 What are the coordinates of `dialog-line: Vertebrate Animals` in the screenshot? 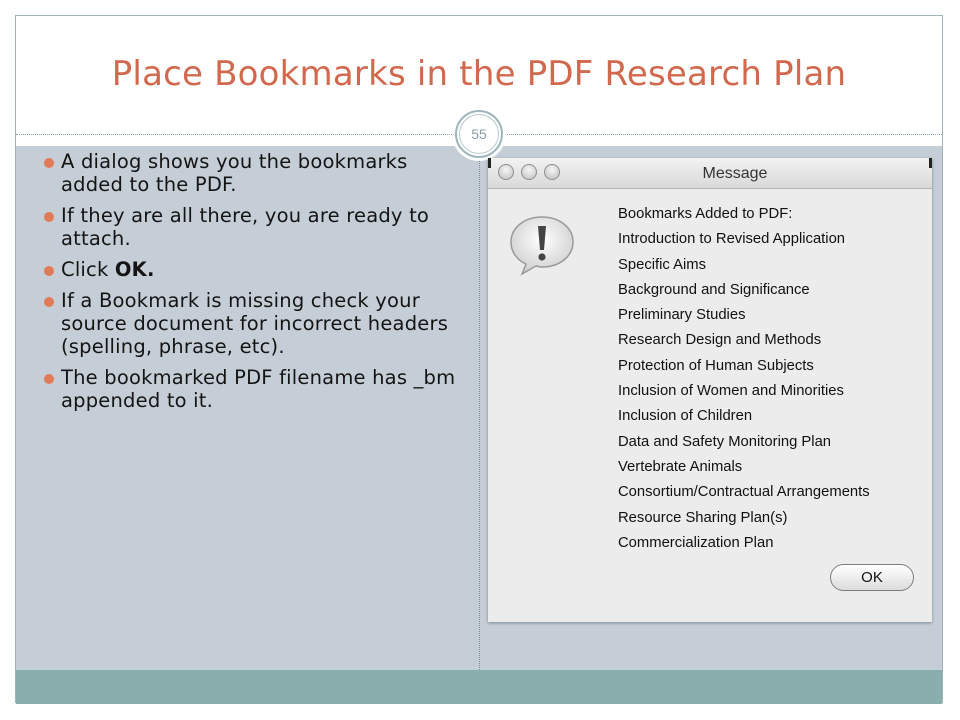 It's located at (680, 466).